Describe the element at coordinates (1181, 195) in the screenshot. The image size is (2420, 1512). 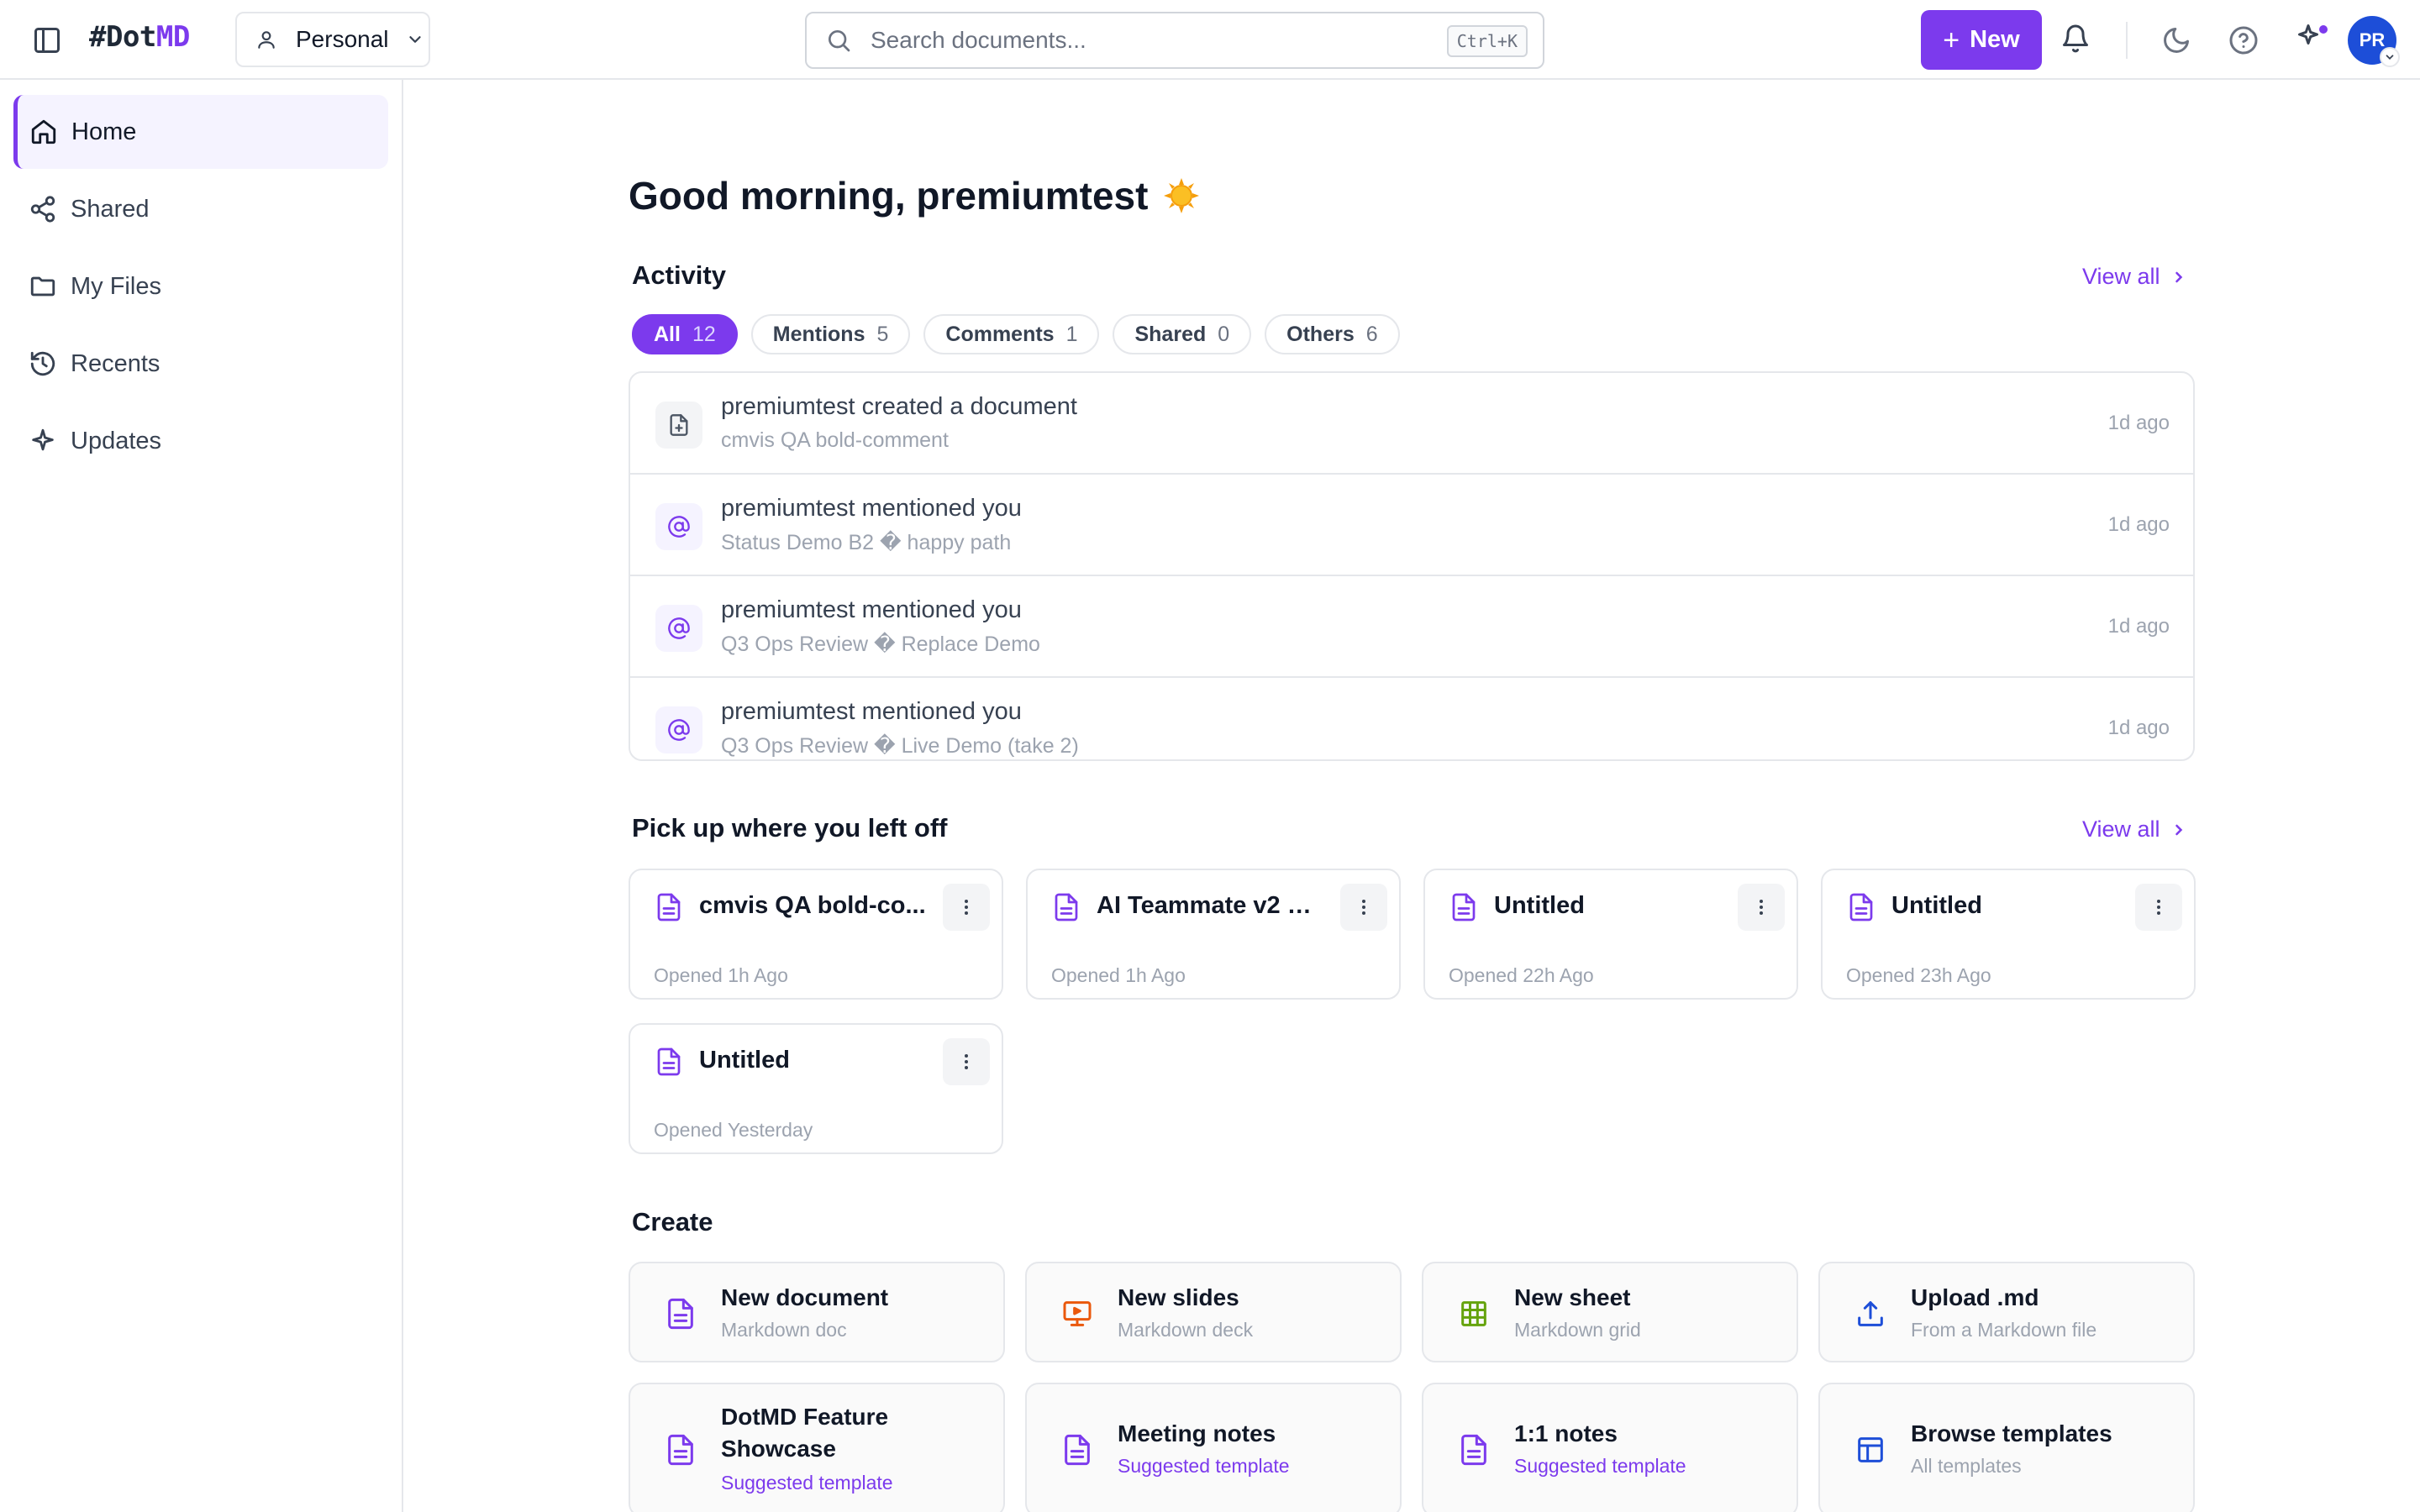
I see `sun-icon` at that location.